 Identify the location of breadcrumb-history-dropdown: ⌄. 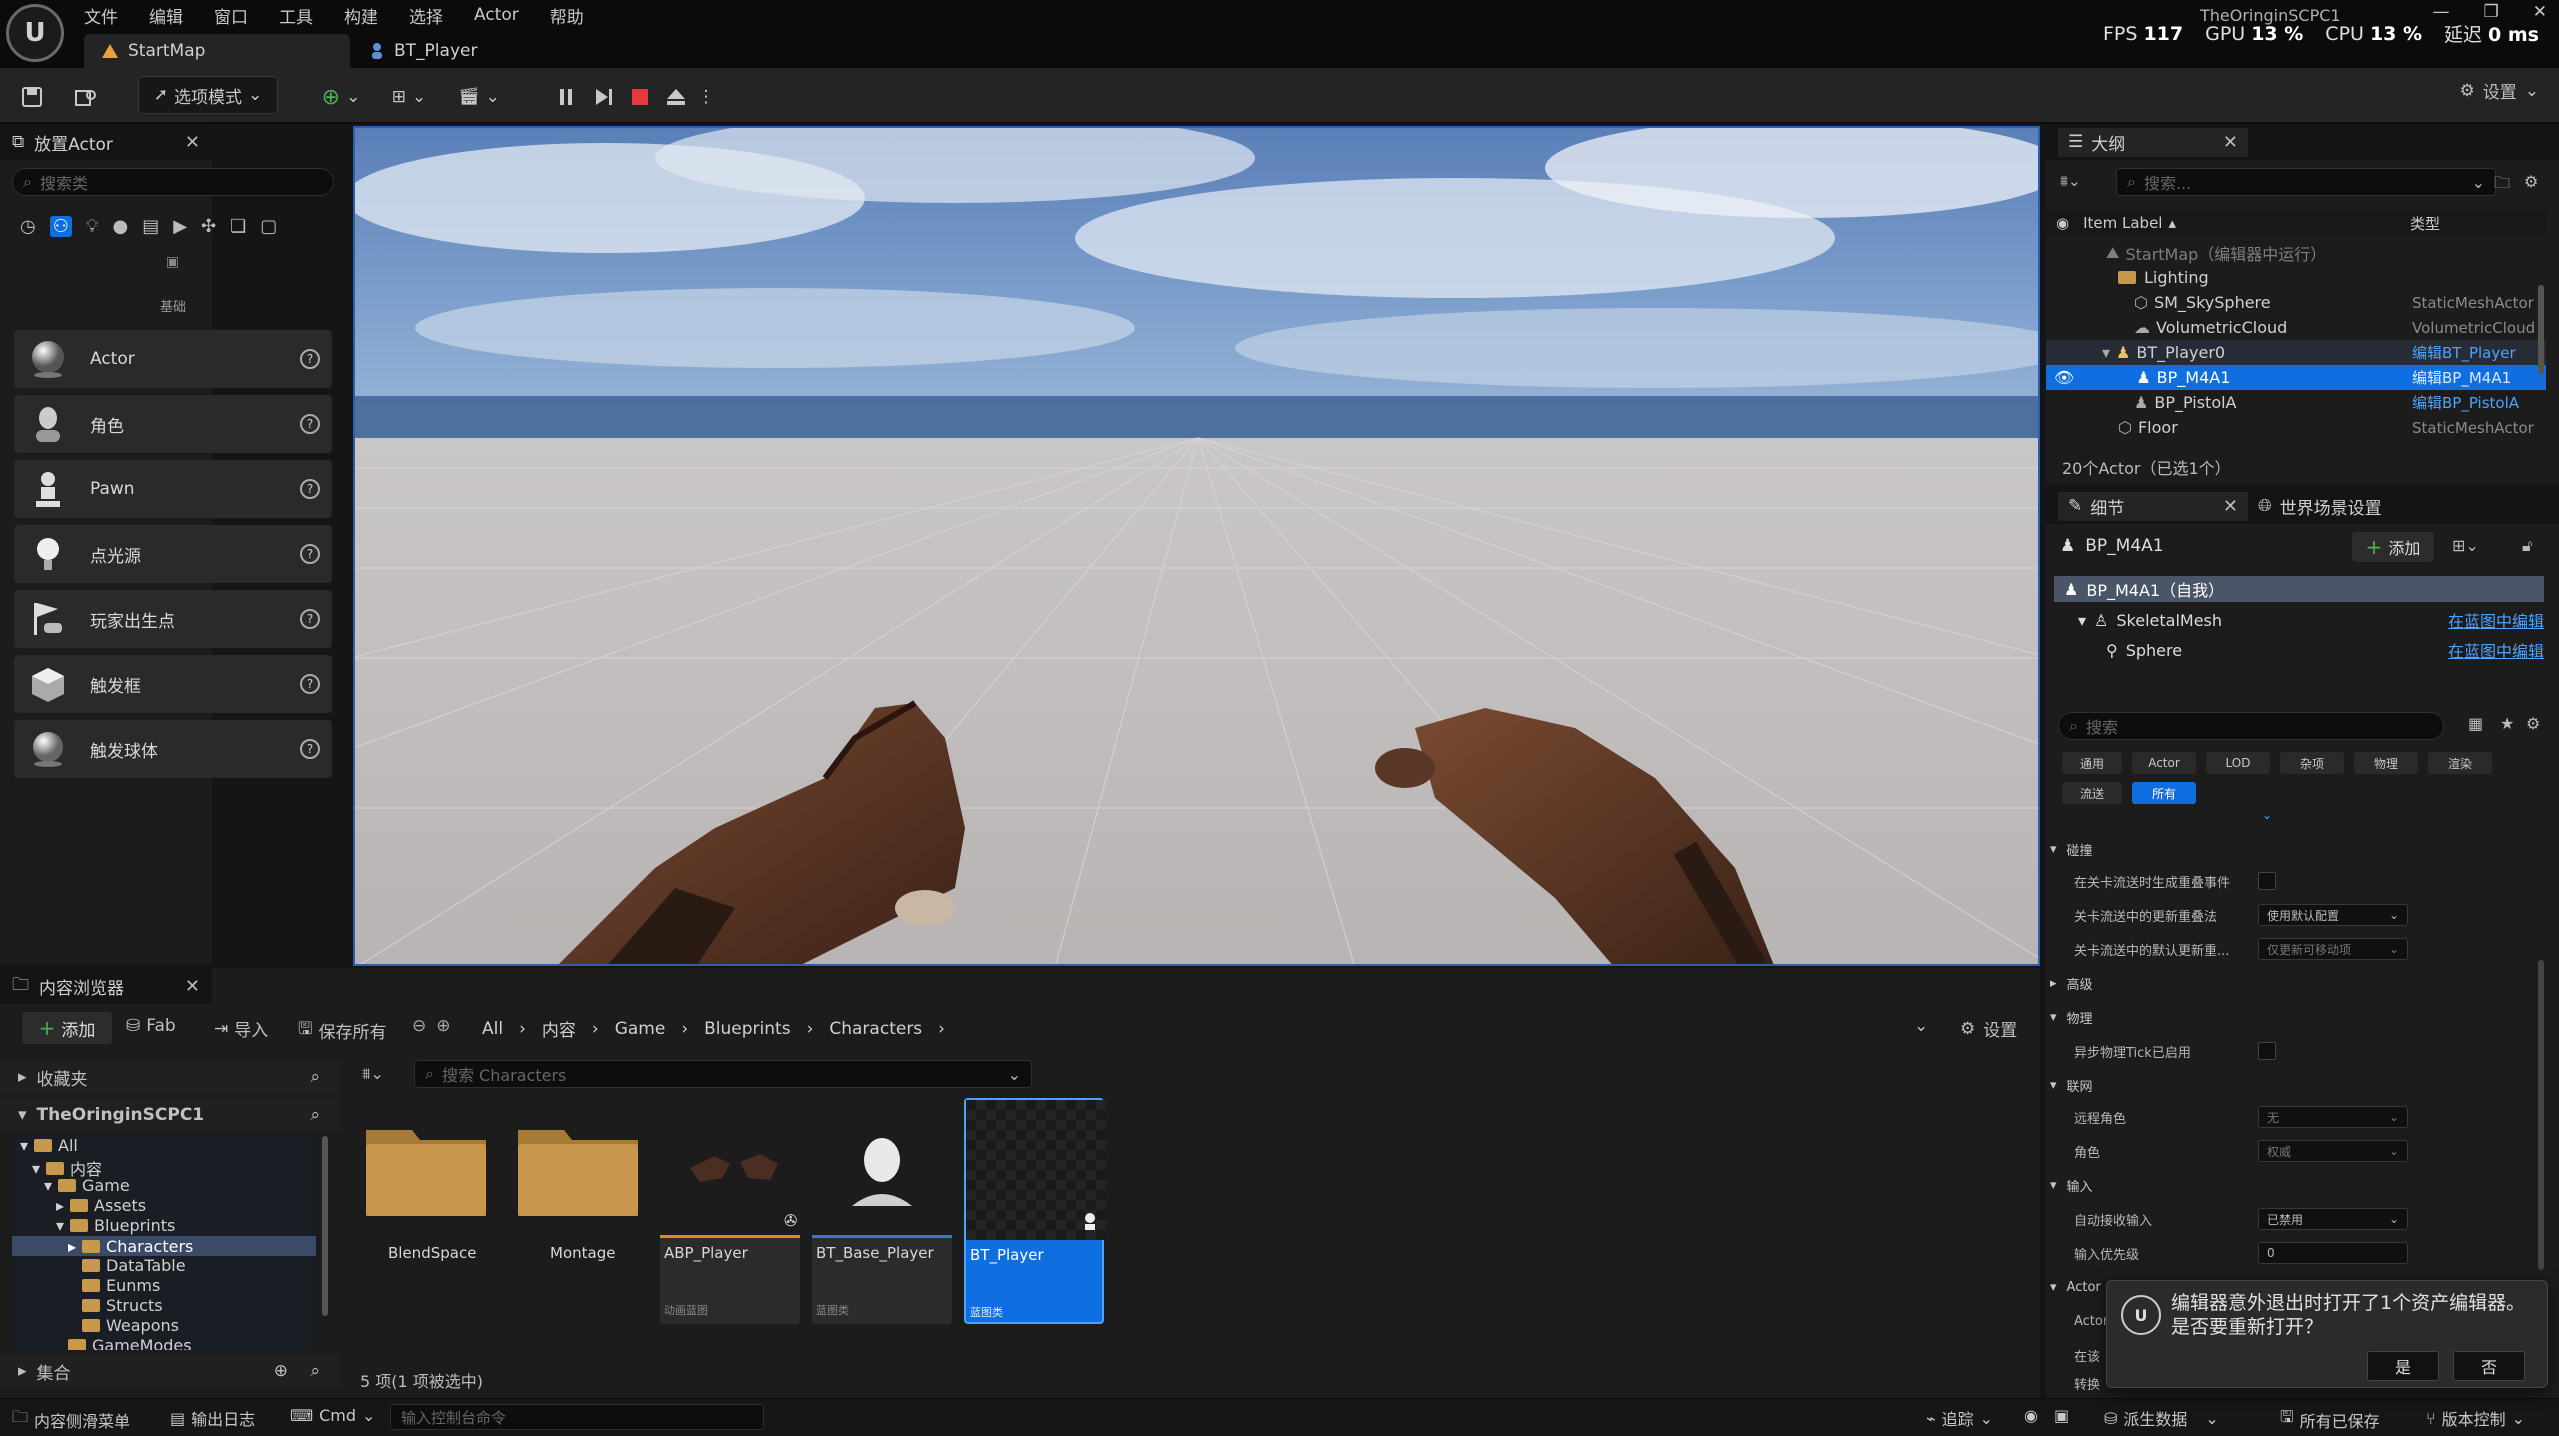
(1921, 1026).